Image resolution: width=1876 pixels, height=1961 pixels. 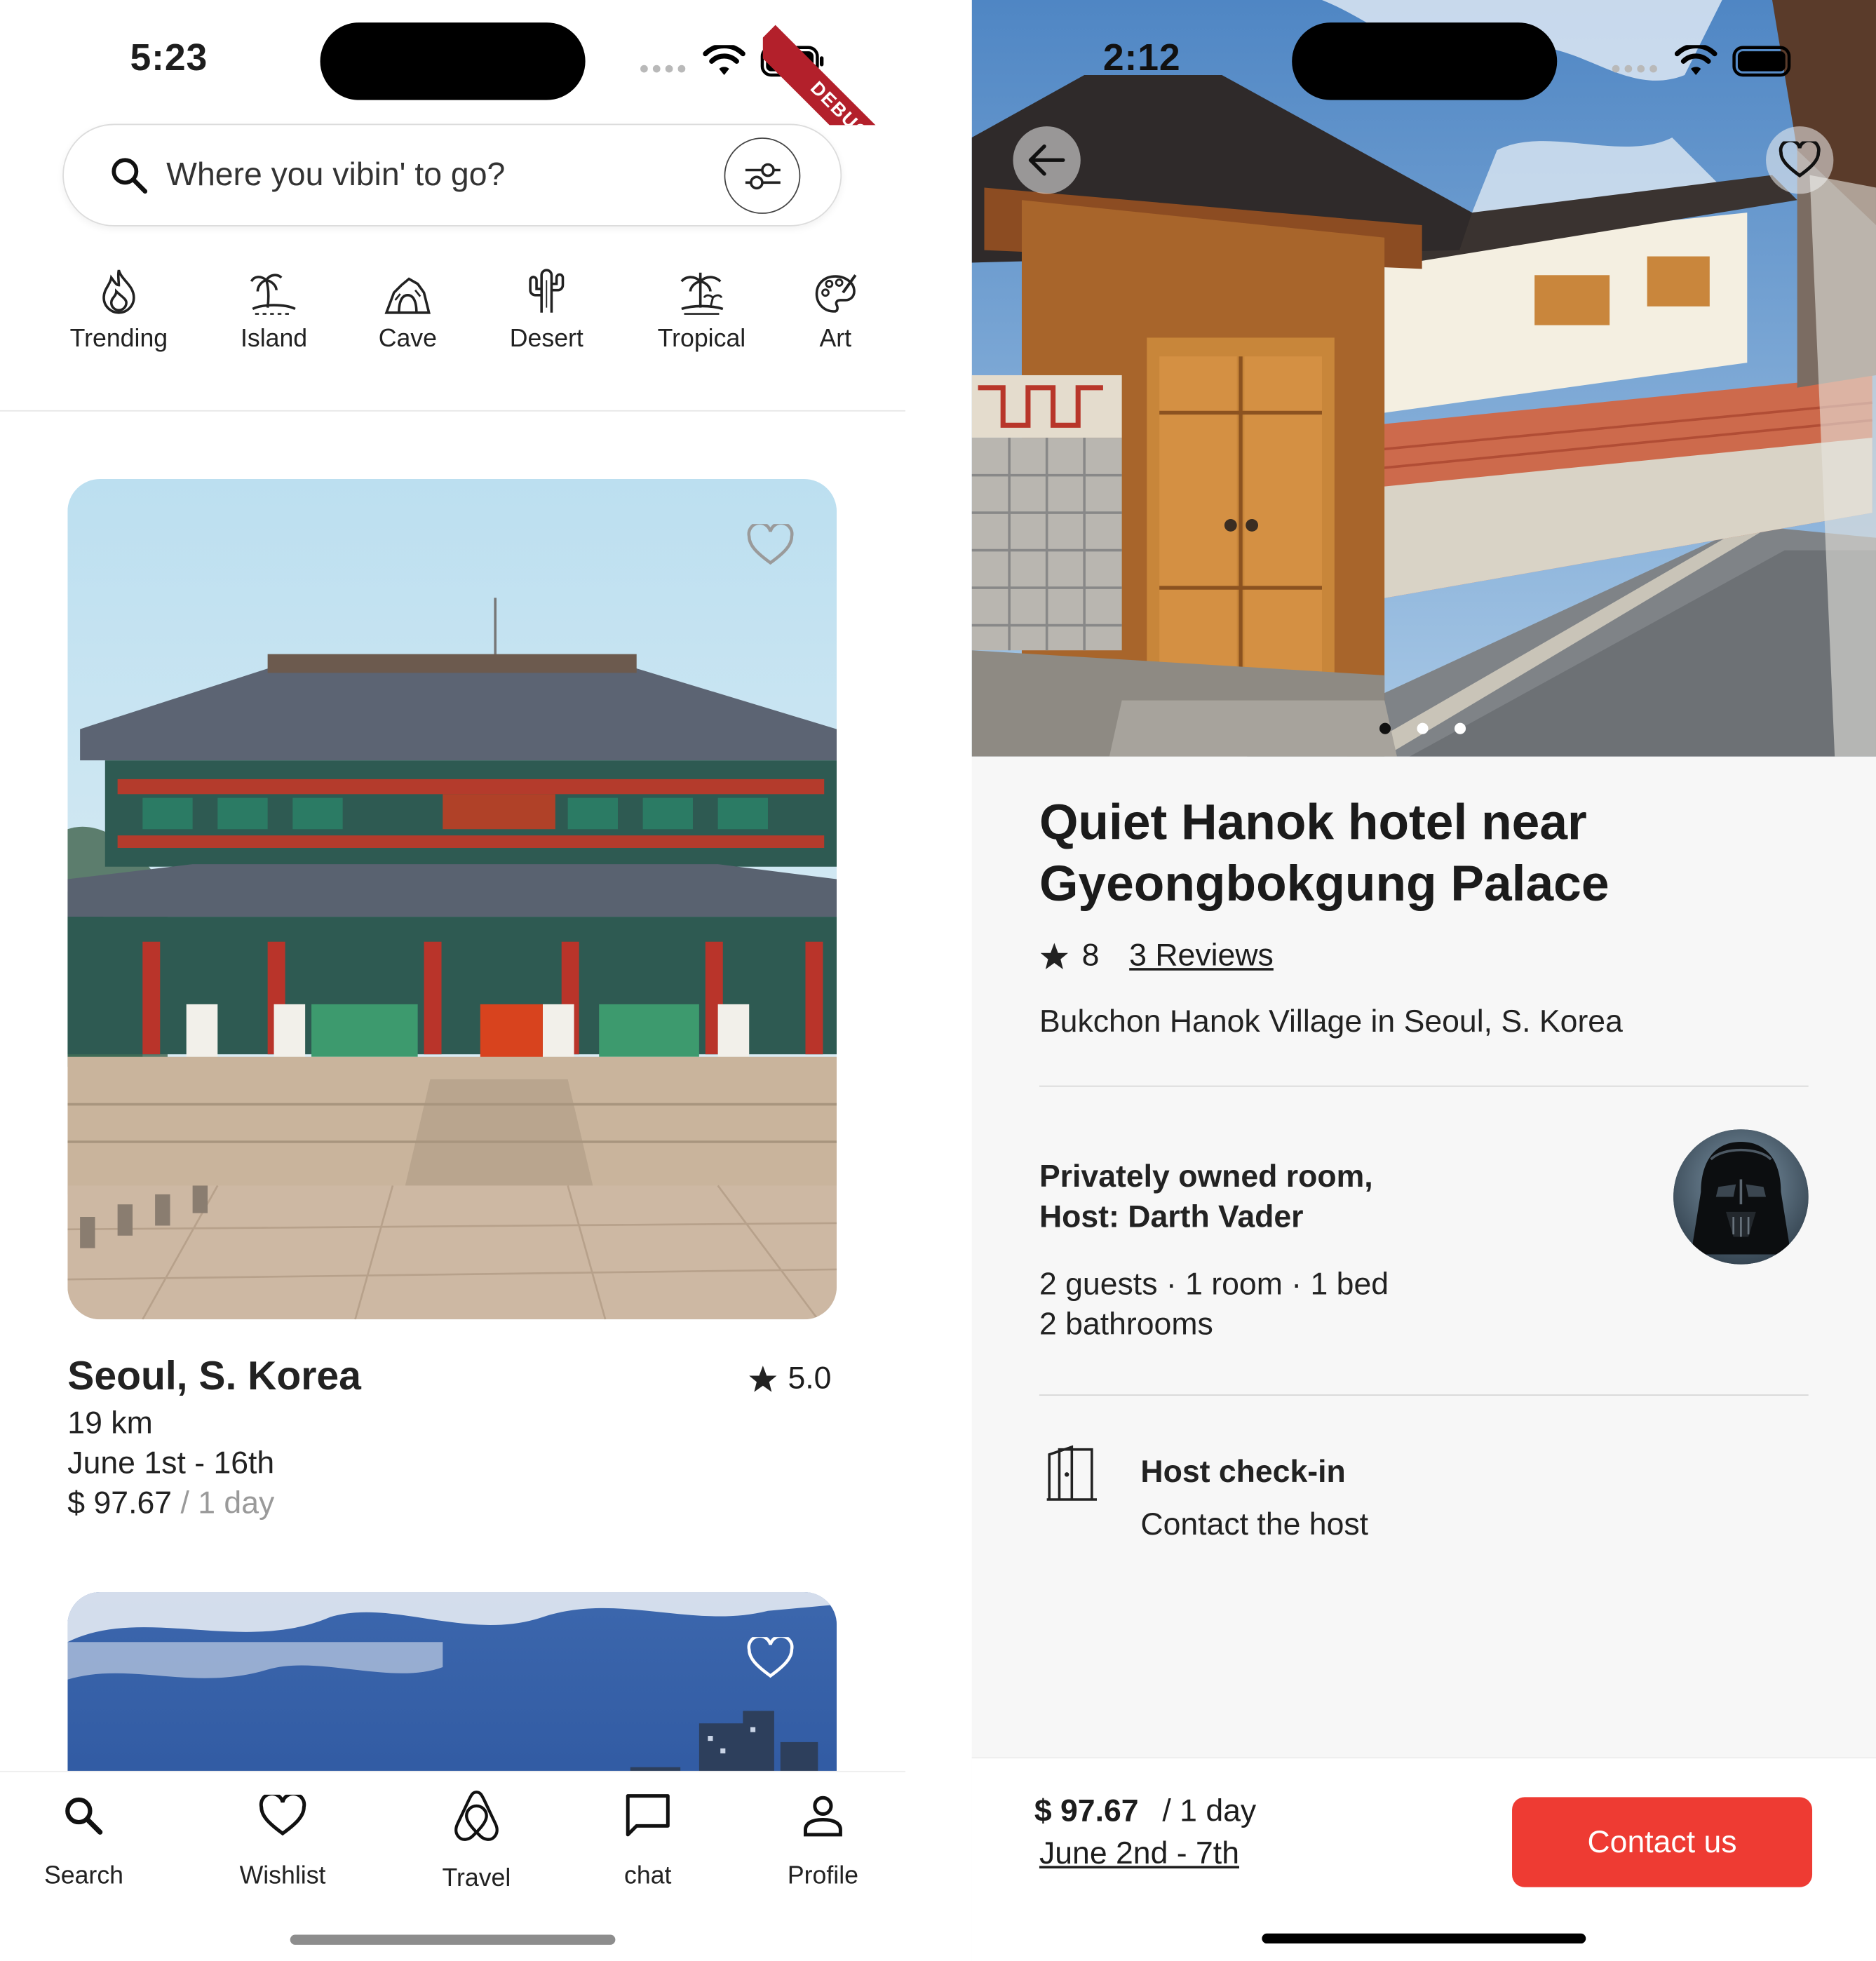 What do you see at coordinates (823, 1840) in the screenshot?
I see `nav-profile: Profile` at bounding box center [823, 1840].